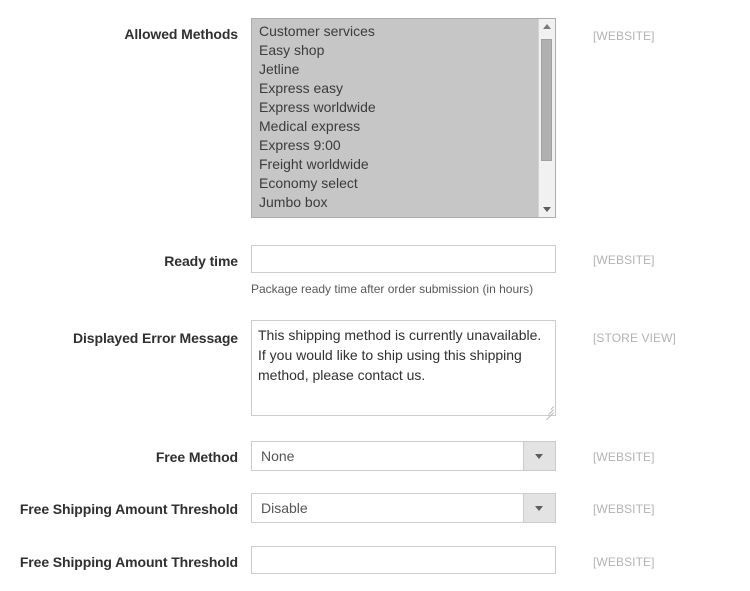 This screenshot has width=750, height=591. I want to click on allowed-methods-scrollbar, so click(546, 118).